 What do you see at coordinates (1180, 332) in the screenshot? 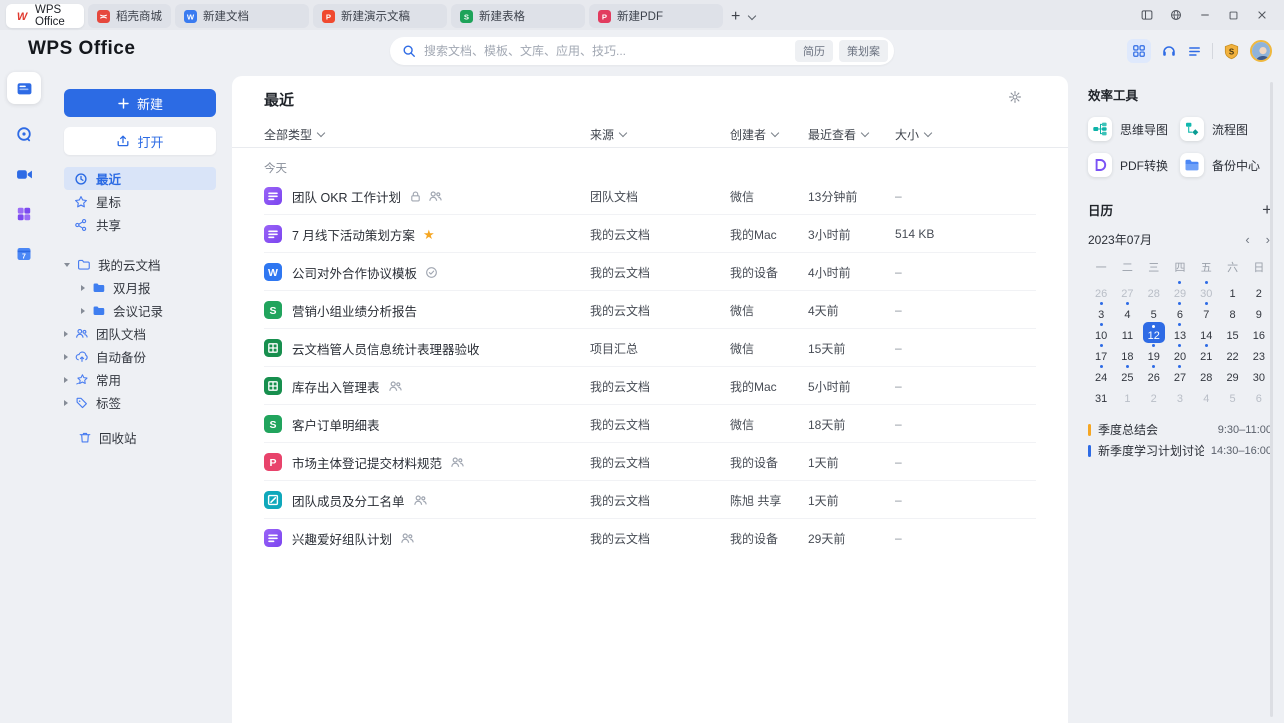
I see `calendar-day: 13` at bounding box center [1180, 332].